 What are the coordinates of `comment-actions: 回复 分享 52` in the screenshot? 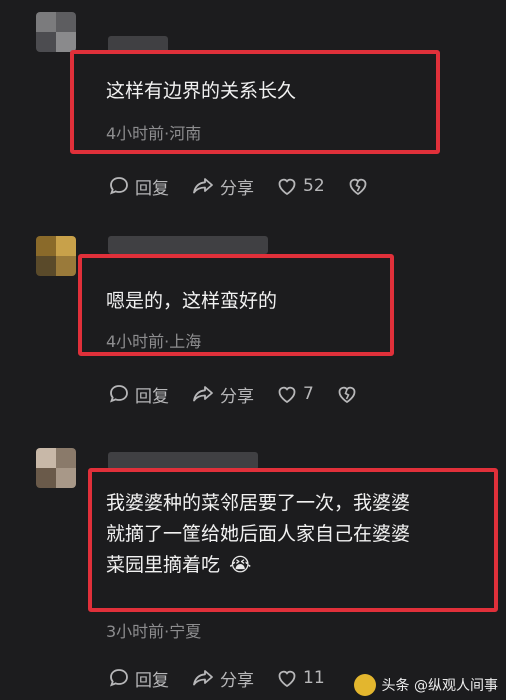 It's located at (252, 186).